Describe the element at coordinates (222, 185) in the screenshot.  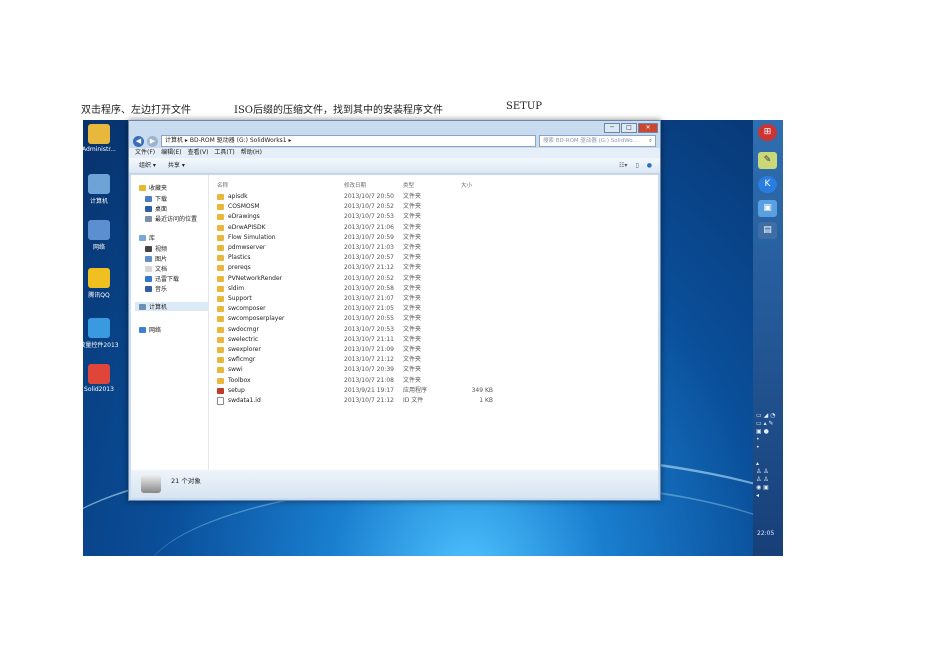
I see `column-header-name: 名称` at that location.